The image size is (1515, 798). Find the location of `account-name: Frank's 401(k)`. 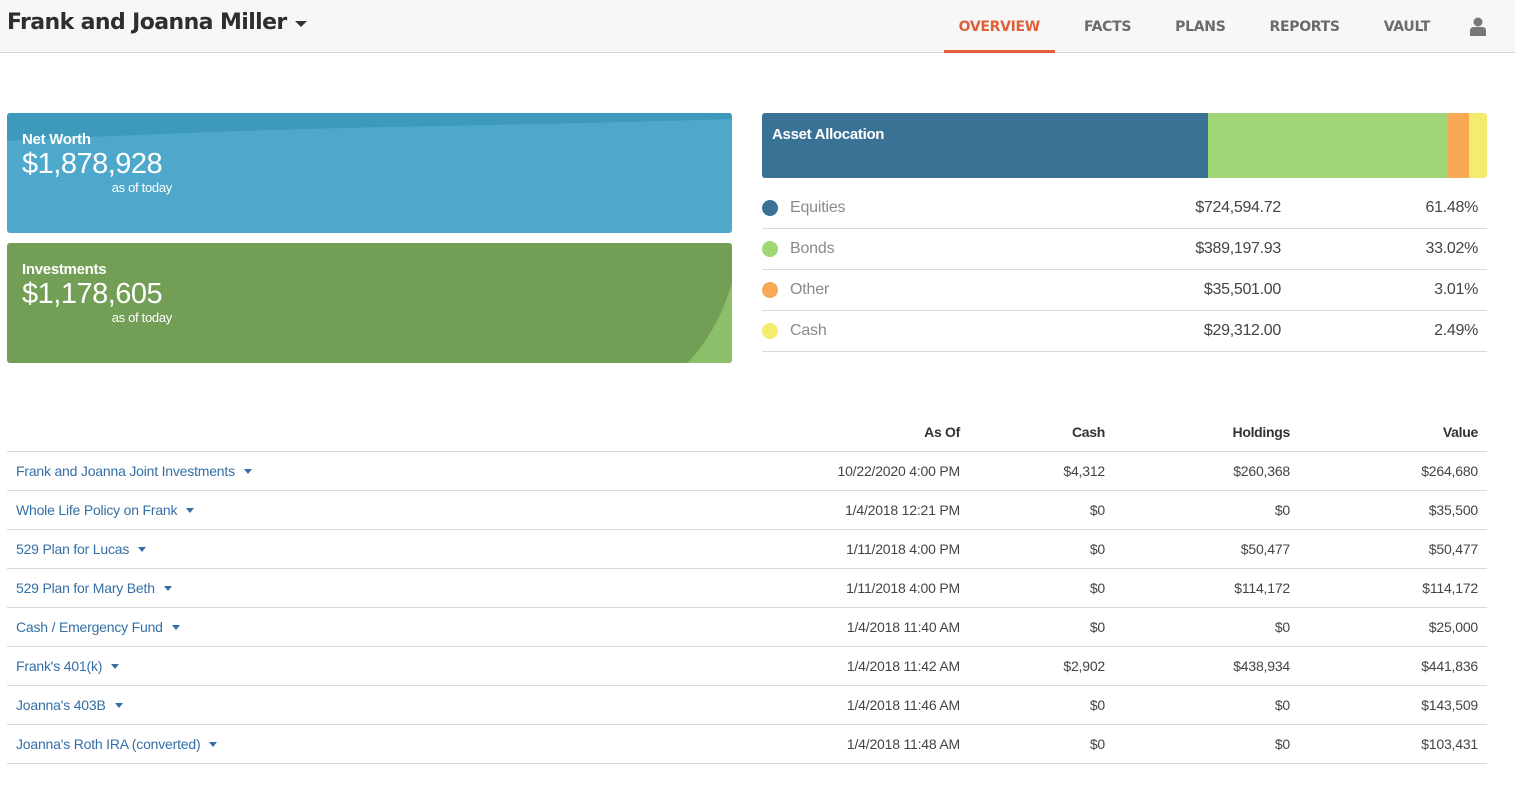

account-name: Frank's 401(k) is located at coordinates (59, 665).